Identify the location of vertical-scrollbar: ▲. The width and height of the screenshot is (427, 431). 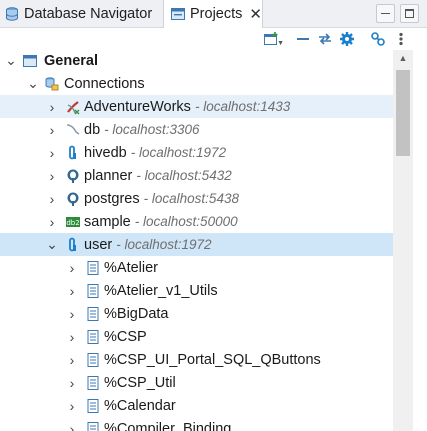
(403, 240).